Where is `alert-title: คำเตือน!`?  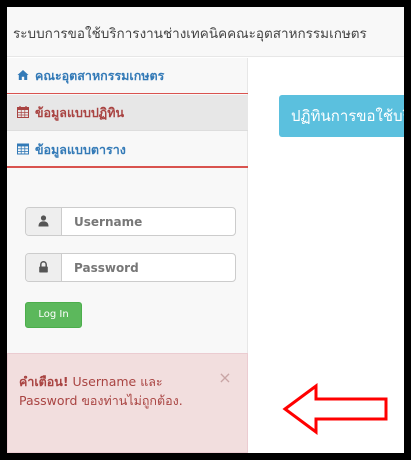
alert-title: คำเตือน! is located at coordinates (44, 381).